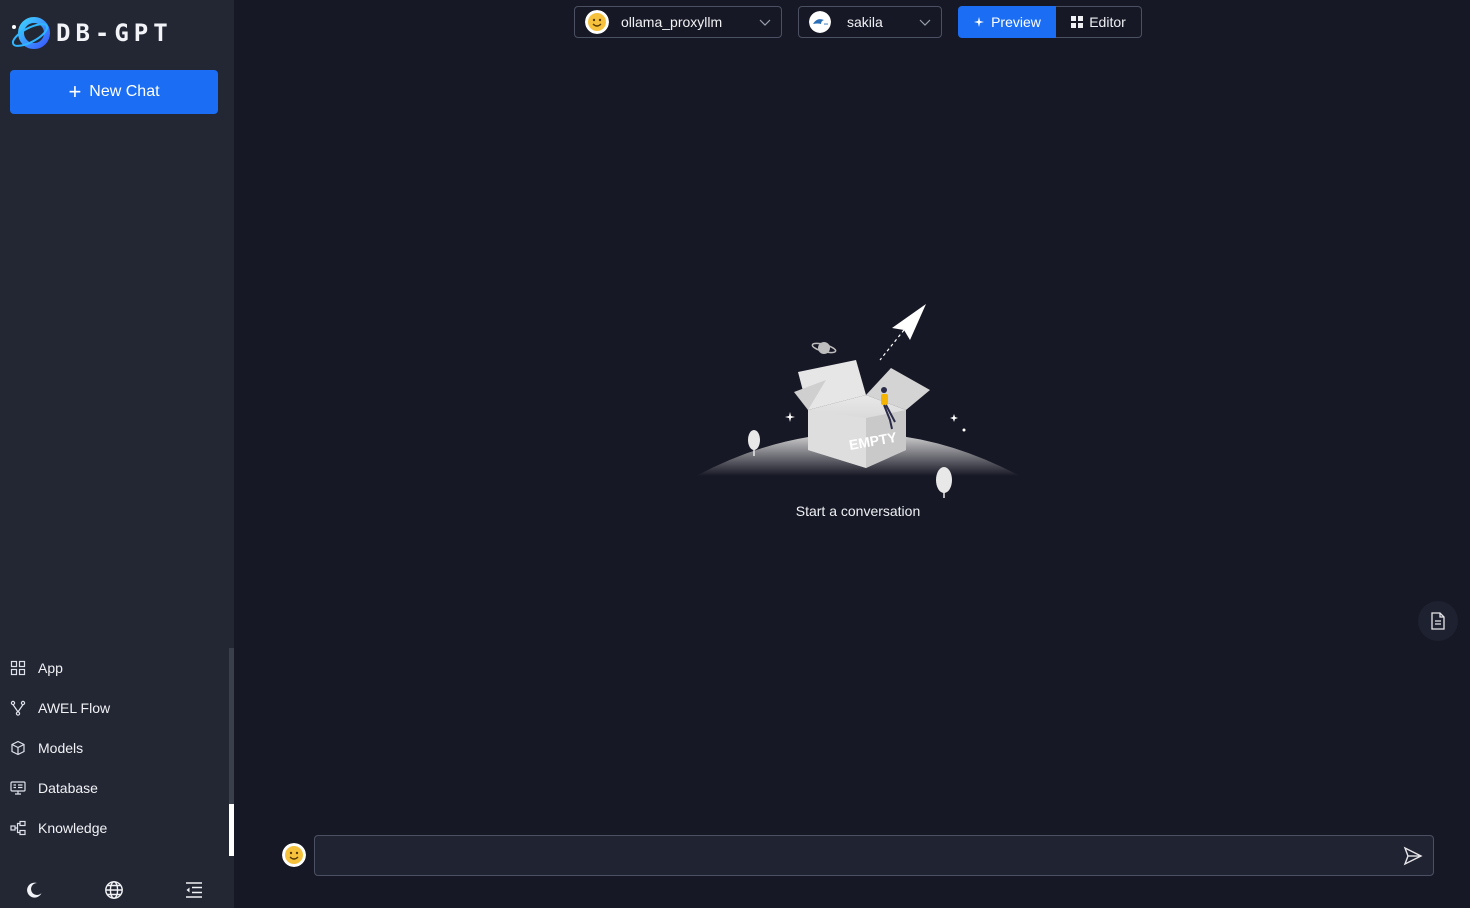 Image resolution: width=1470 pixels, height=908 pixels. What do you see at coordinates (117, 788) in the screenshot?
I see `sidebar-item-database: Database` at bounding box center [117, 788].